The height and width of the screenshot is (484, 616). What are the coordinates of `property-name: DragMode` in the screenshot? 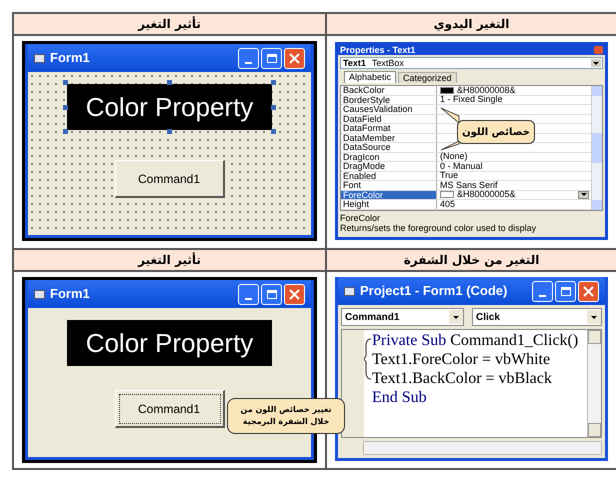 It's located at (389, 166).